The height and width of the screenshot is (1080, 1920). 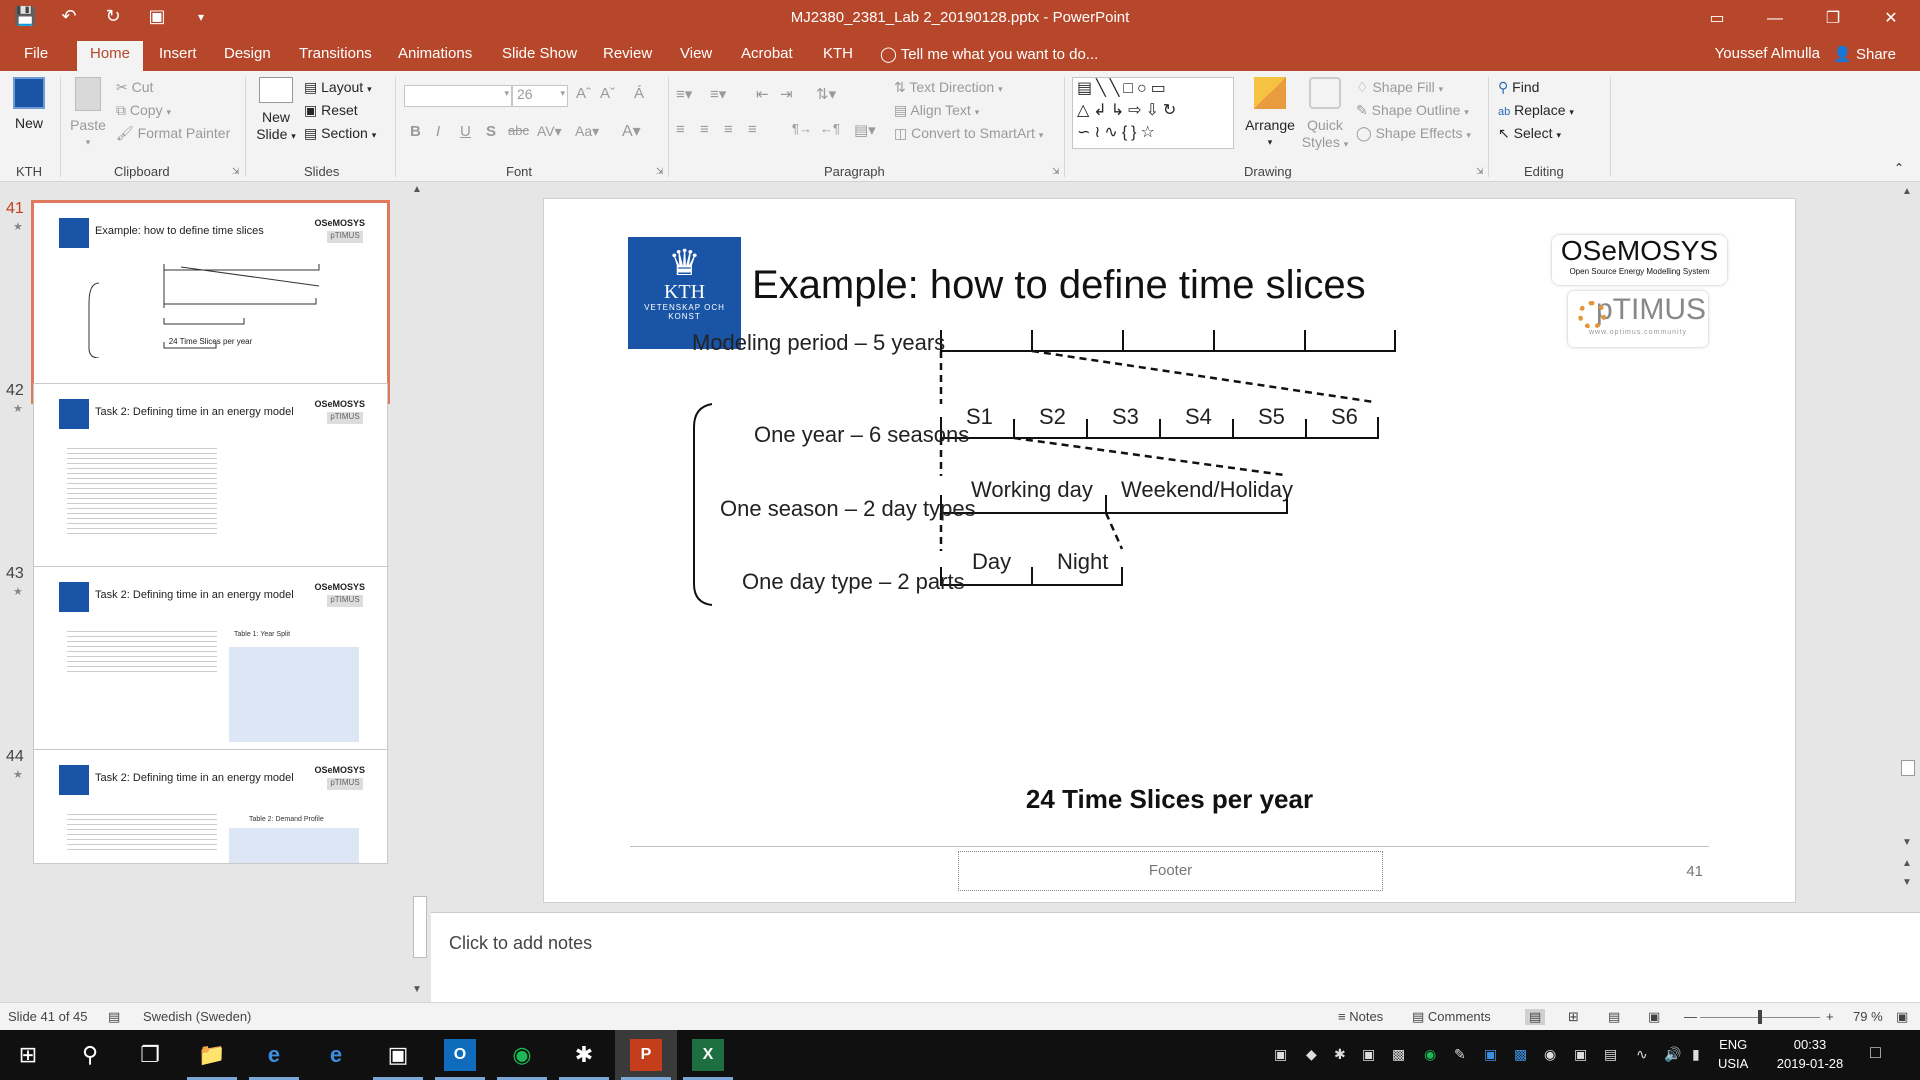 I want to click on collapse-ribbon-icon: ⌃, so click(x=1899, y=168).